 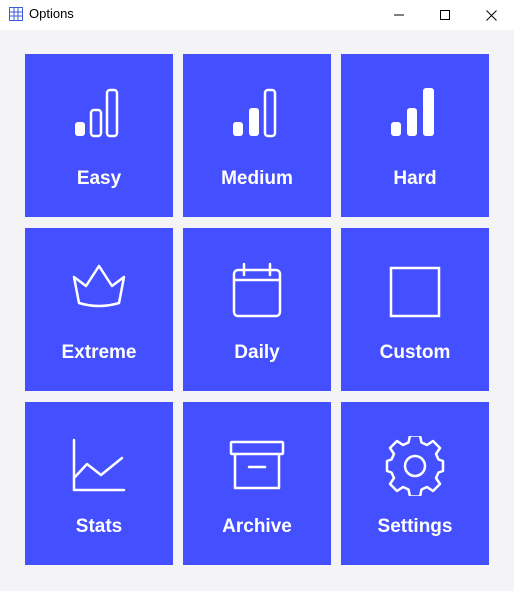 I want to click on tile-label: Easy, so click(x=99, y=178).